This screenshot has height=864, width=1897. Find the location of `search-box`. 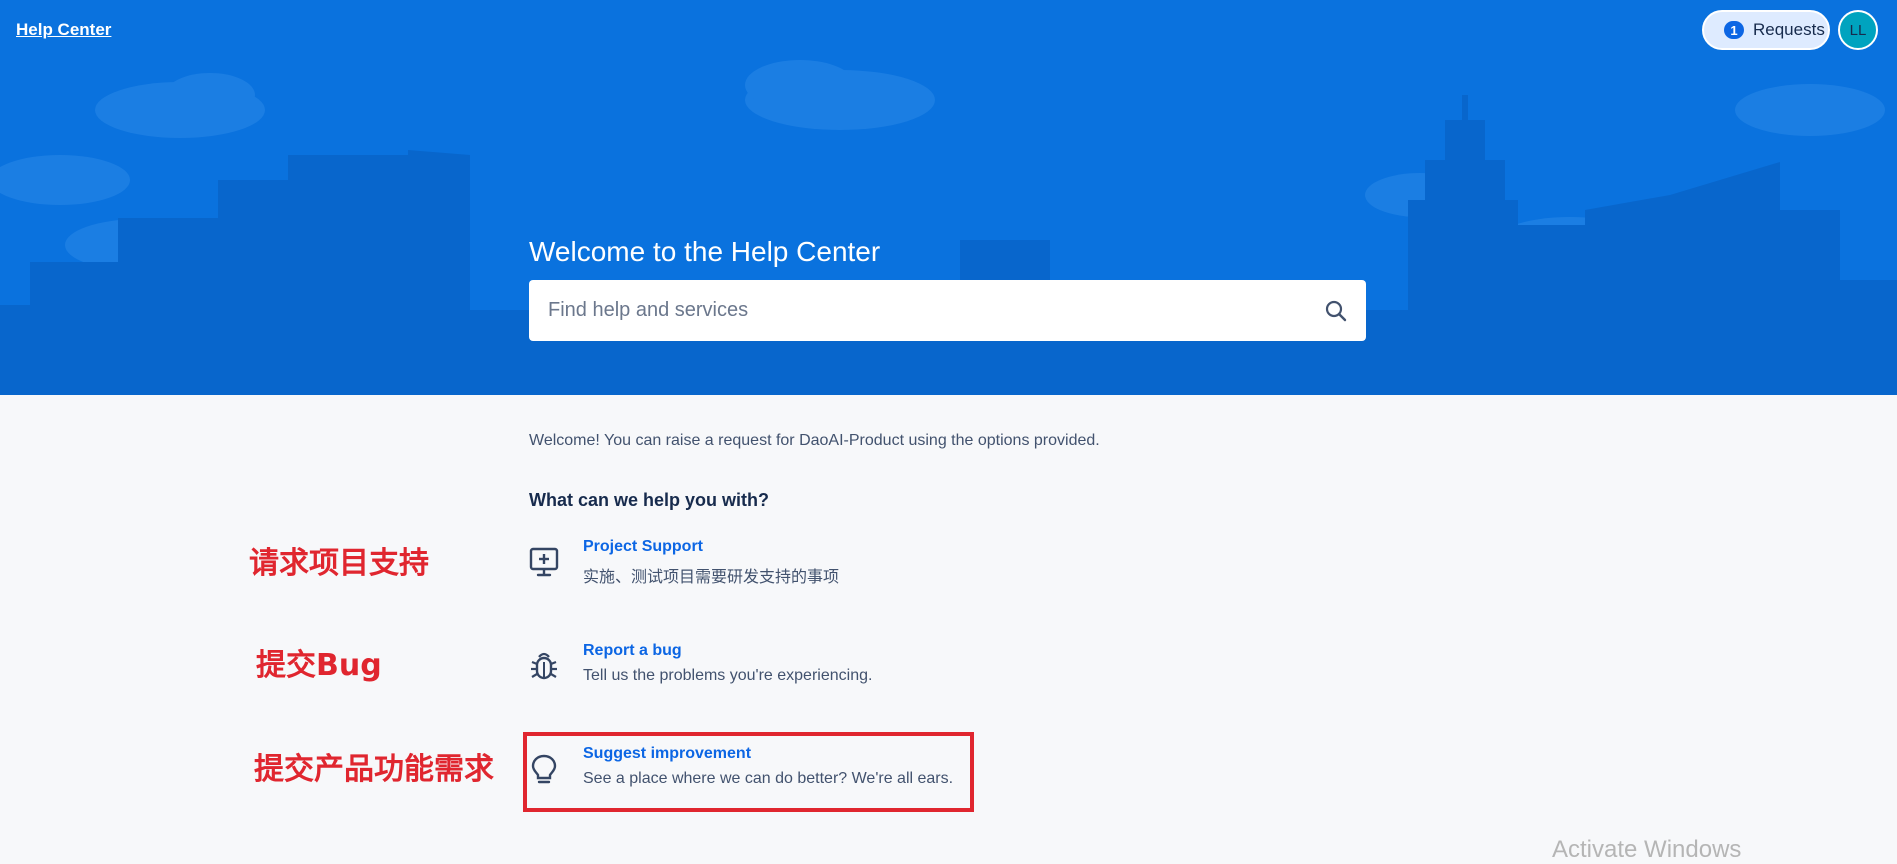

search-box is located at coordinates (947, 310).